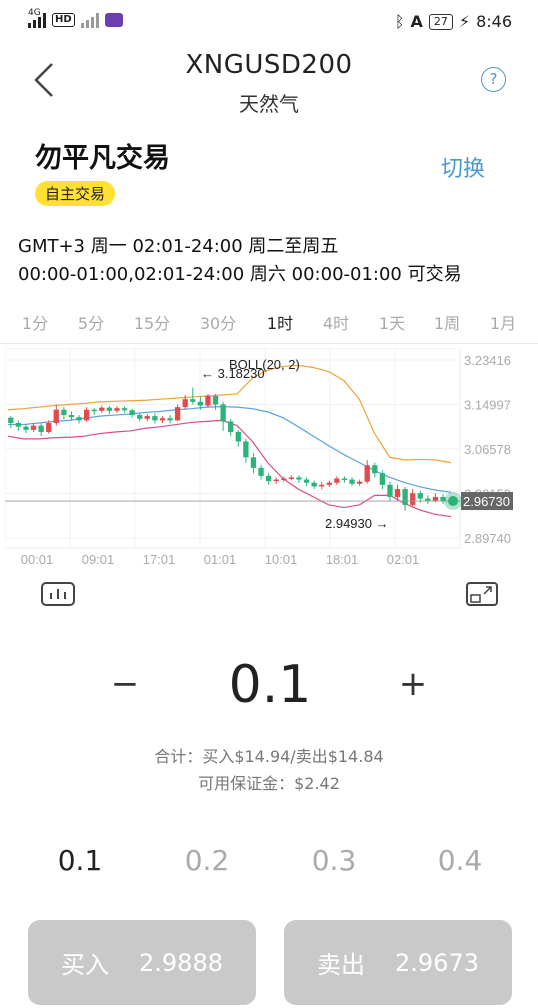  What do you see at coordinates (91, 322) in the screenshot?
I see `tab-timeframe-1: 5分` at bounding box center [91, 322].